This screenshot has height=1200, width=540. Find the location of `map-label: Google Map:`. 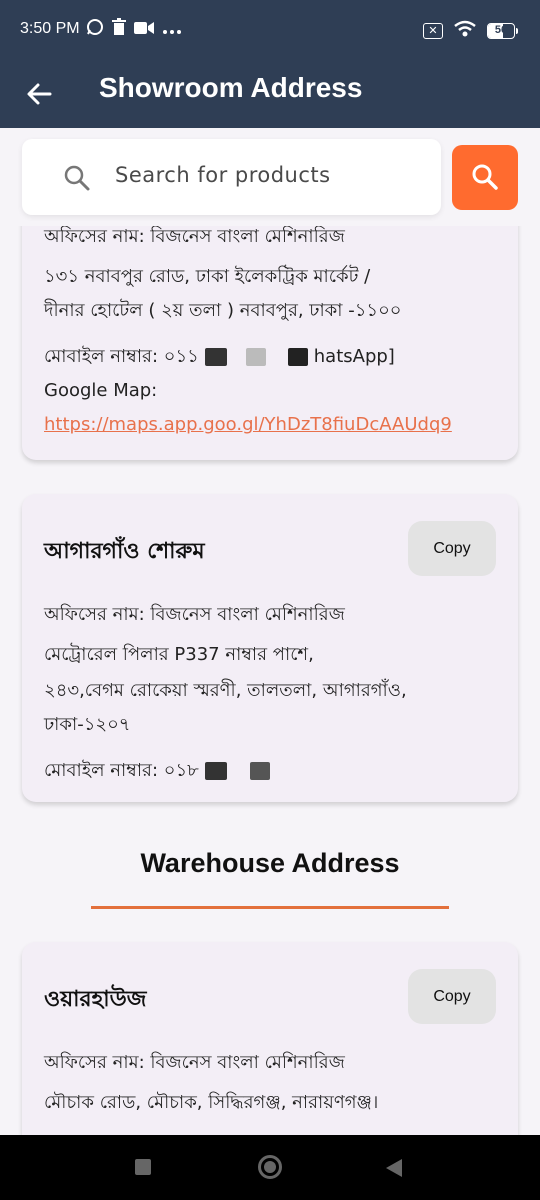

map-label: Google Map: is located at coordinates (101, 390).